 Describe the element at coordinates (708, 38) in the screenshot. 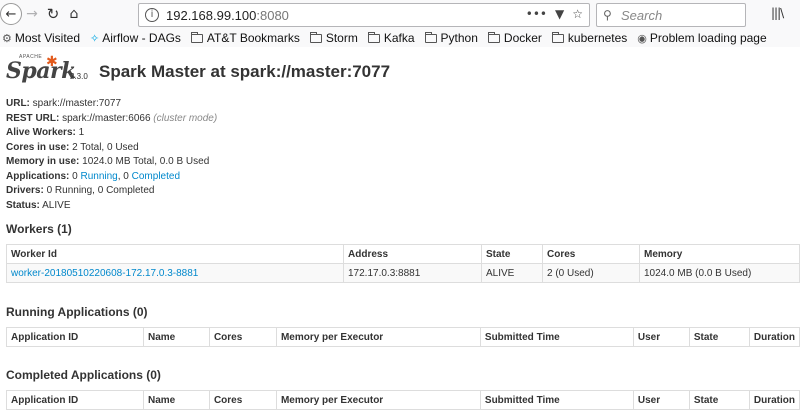

I see `bookmark-label: Problem loading page` at that location.